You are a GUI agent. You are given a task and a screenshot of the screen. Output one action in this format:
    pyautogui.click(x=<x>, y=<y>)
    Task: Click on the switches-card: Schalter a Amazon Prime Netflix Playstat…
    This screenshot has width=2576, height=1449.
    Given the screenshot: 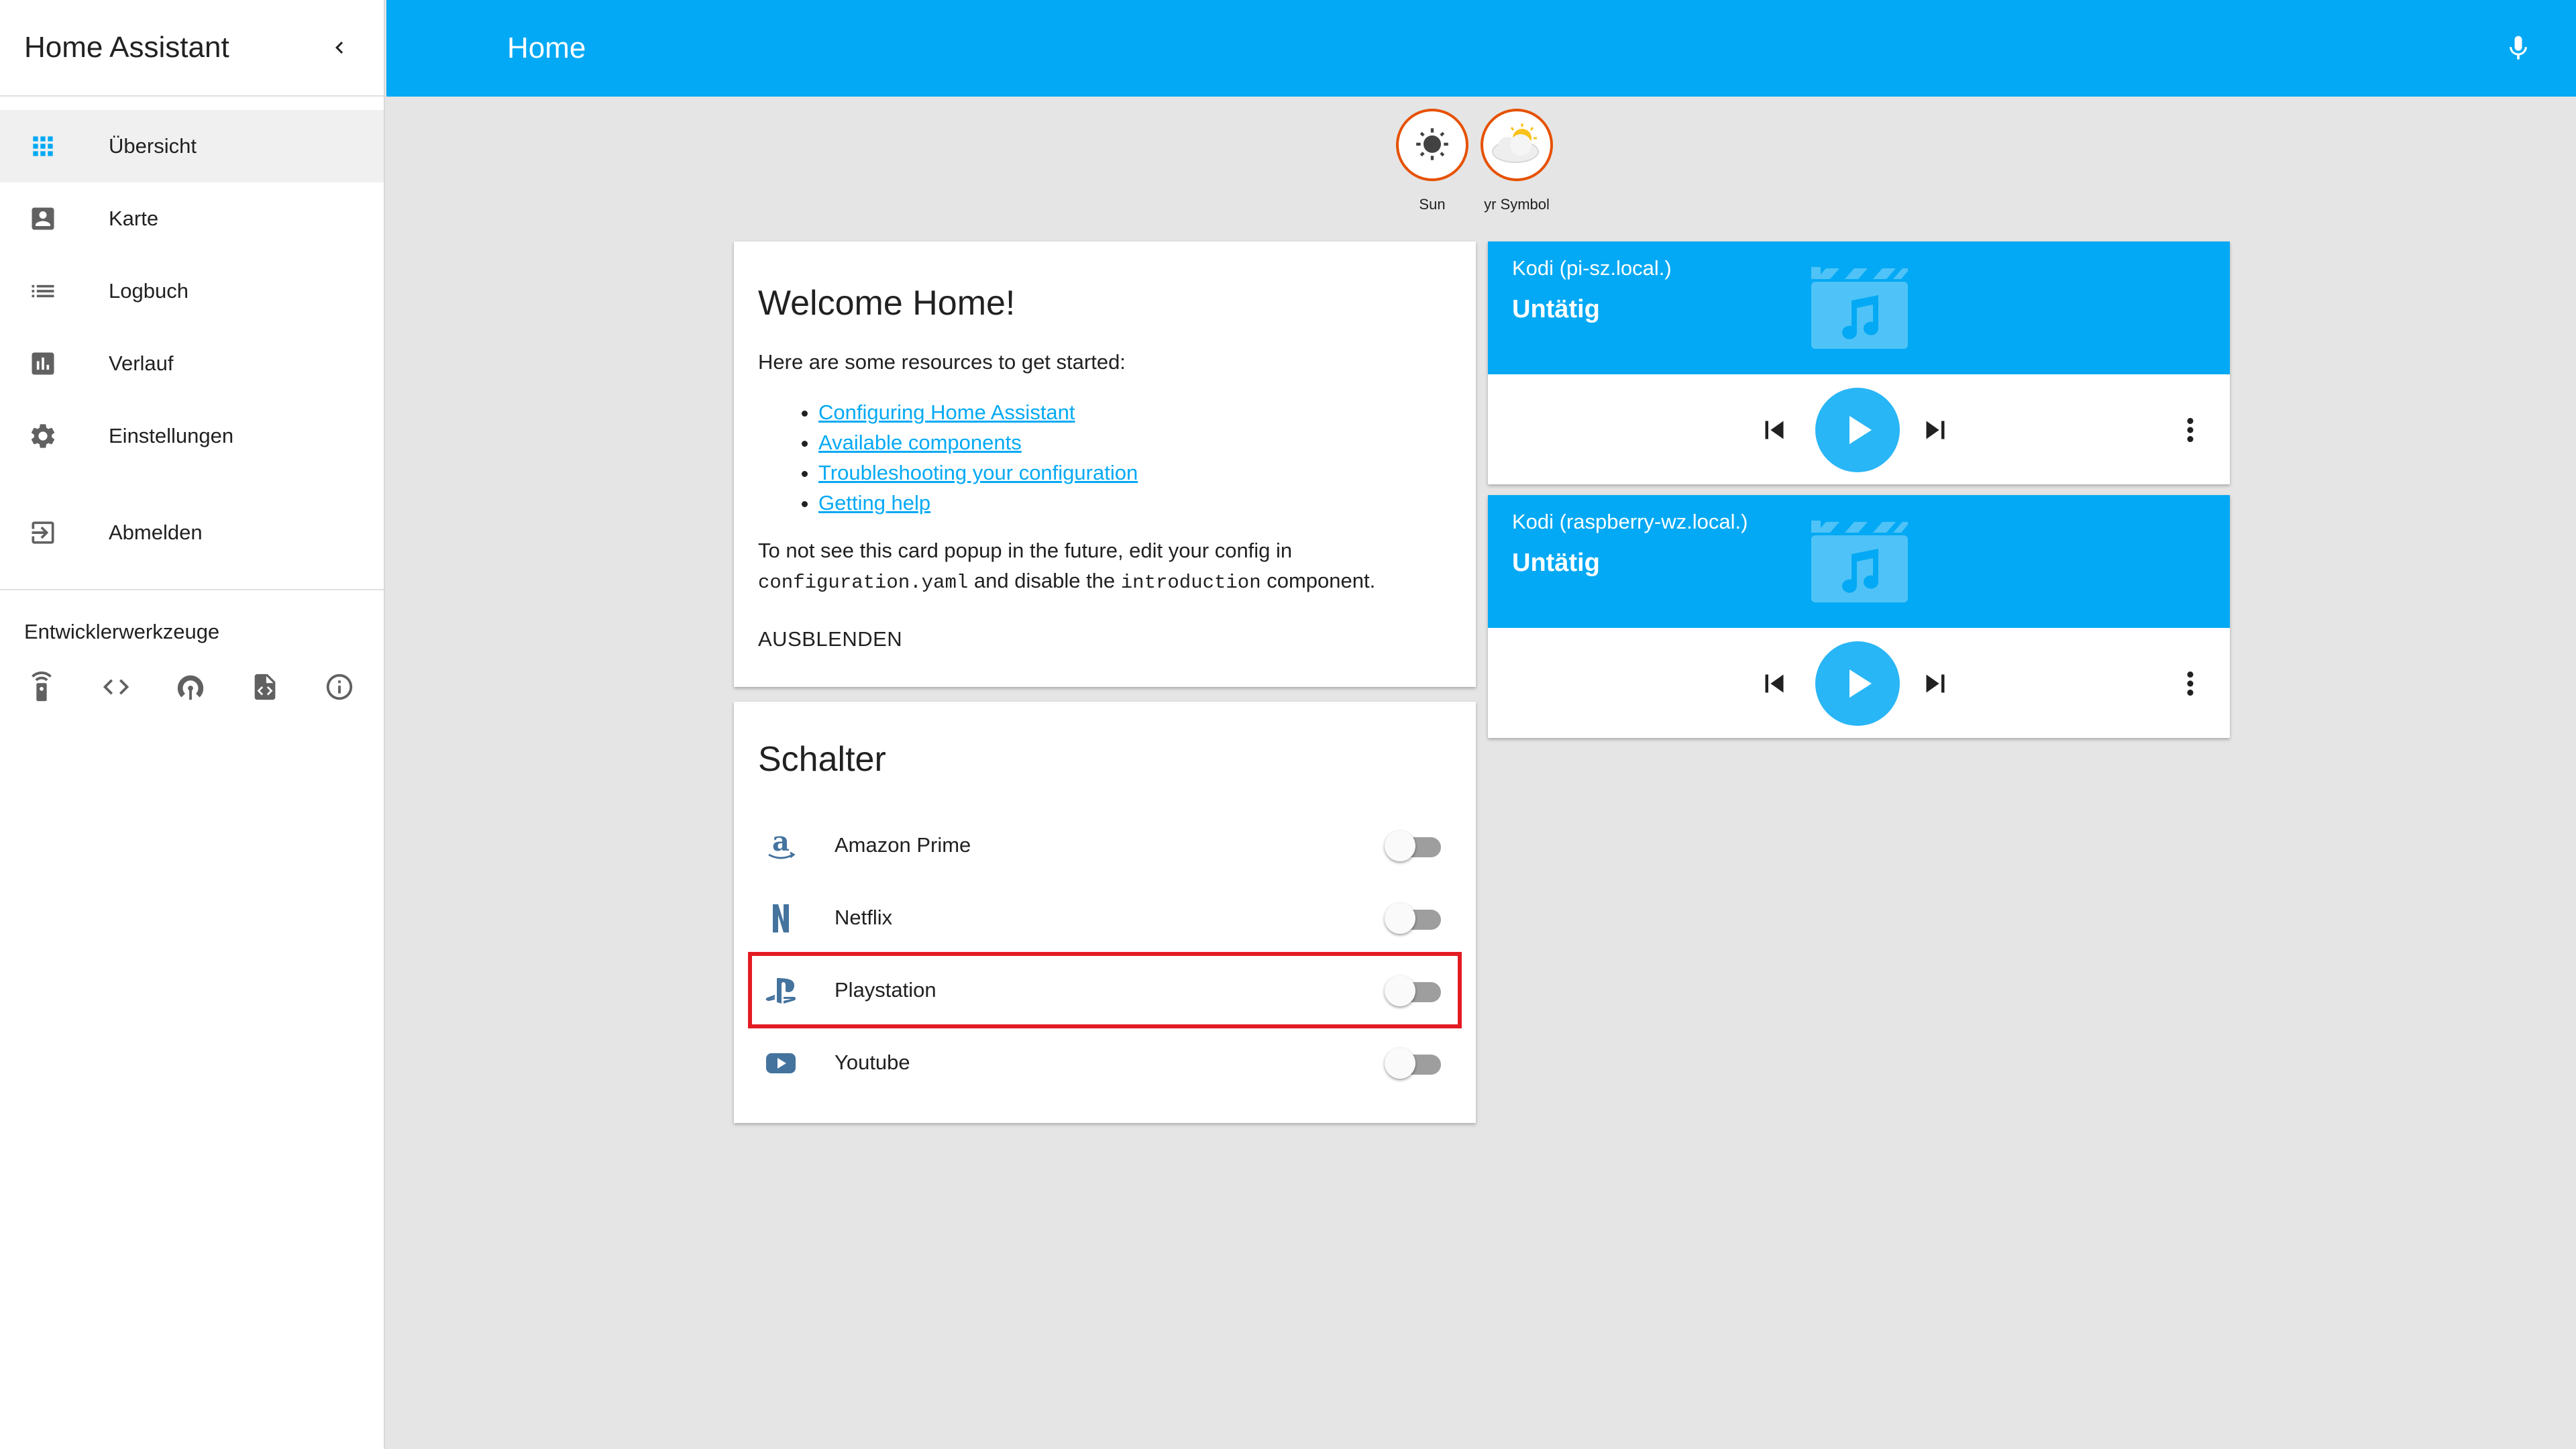 What is the action you would take?
    pyautogui.click(x=1105, y=912)
    